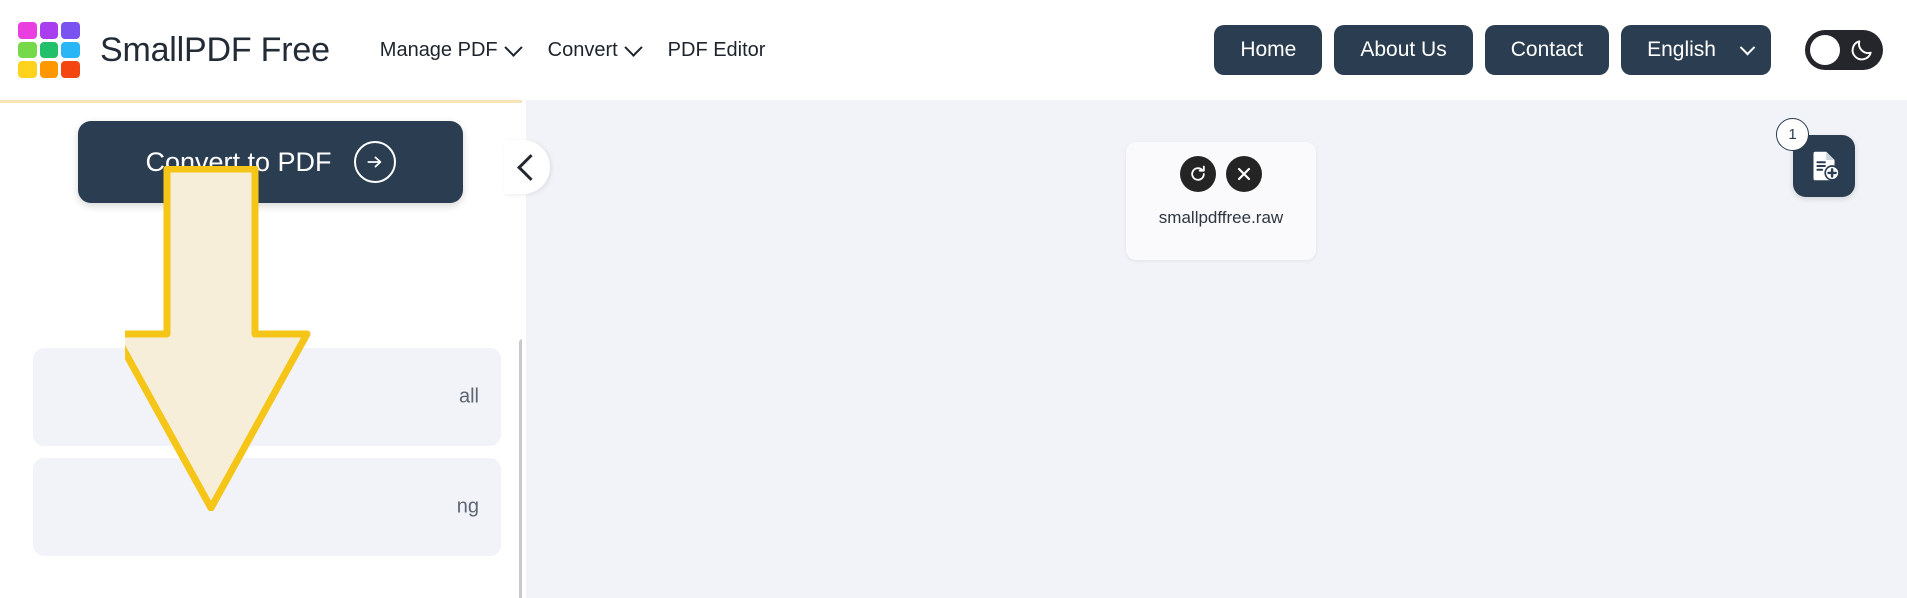 The width and height of the screenshot is (1907, 598). I want to click on sidebar-scrollbar, so click(520, 468).